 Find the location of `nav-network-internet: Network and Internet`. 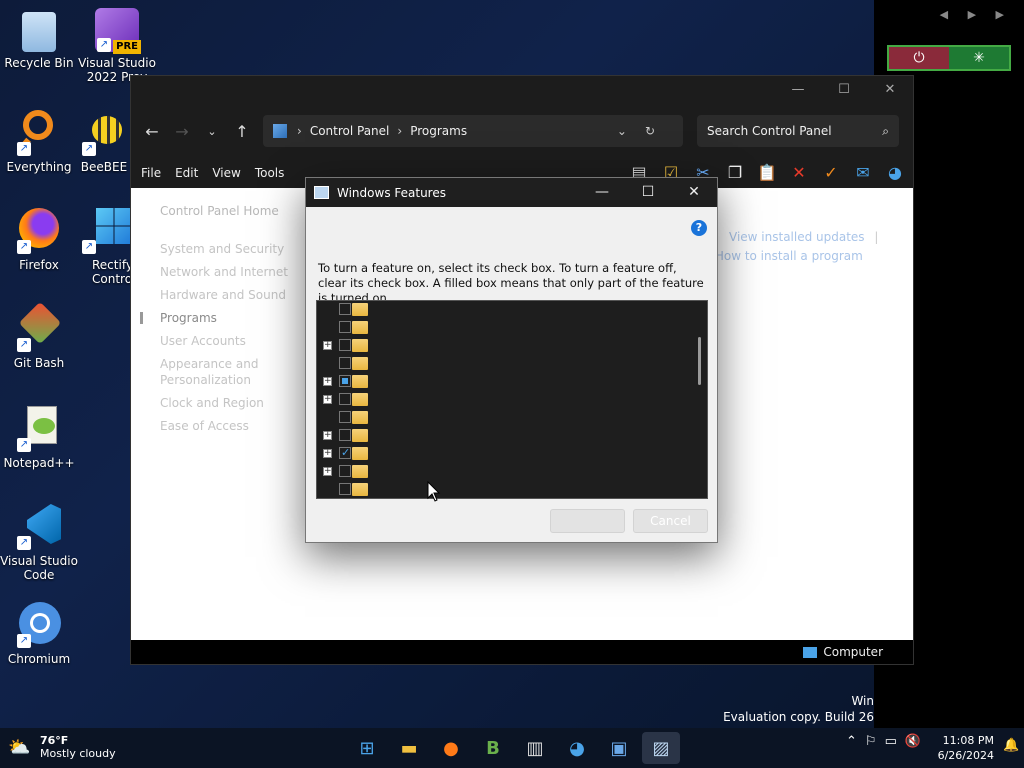

nav-network-internet: Network and Internet is located at coordinates (230, 272).